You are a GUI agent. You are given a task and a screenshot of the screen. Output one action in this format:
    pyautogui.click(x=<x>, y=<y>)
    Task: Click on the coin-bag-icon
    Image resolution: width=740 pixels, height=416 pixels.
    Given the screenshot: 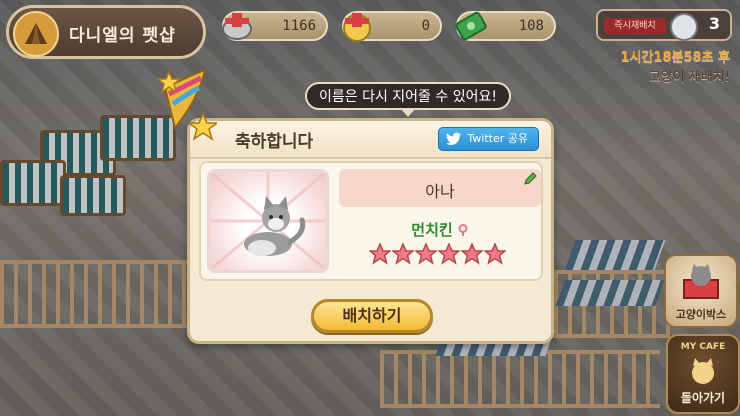 What is the action you would take?
    pyautogui.click(x=357, y=27)
    